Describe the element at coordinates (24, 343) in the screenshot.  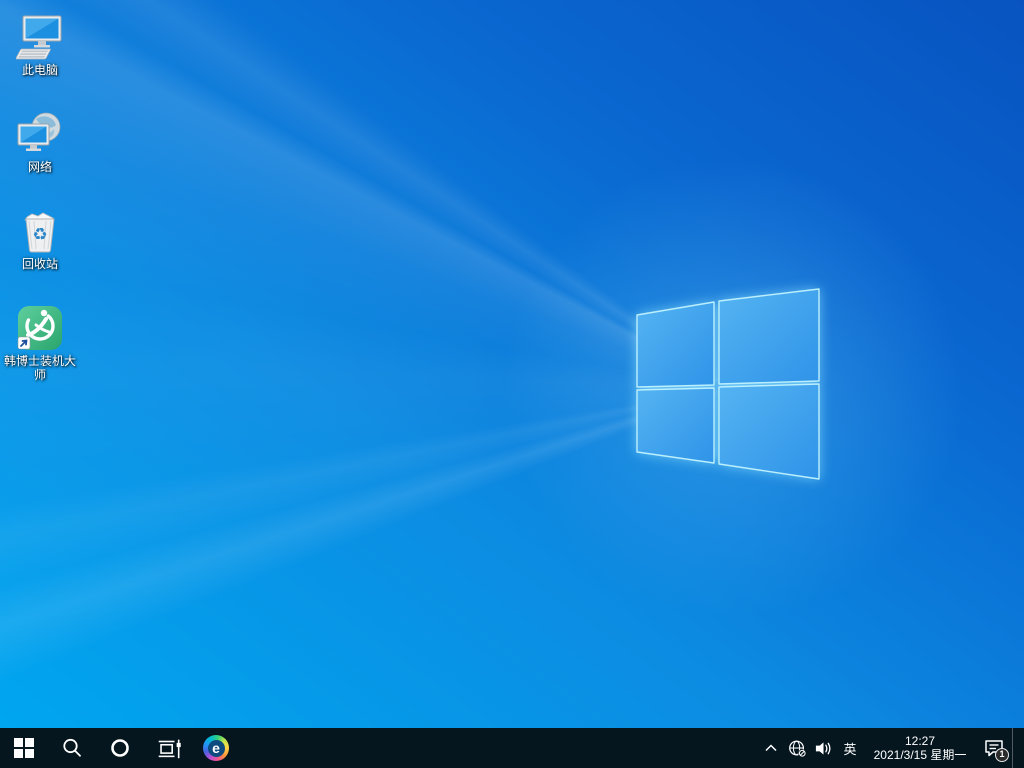
I see `shortcut-arrow-overlay` at that location.